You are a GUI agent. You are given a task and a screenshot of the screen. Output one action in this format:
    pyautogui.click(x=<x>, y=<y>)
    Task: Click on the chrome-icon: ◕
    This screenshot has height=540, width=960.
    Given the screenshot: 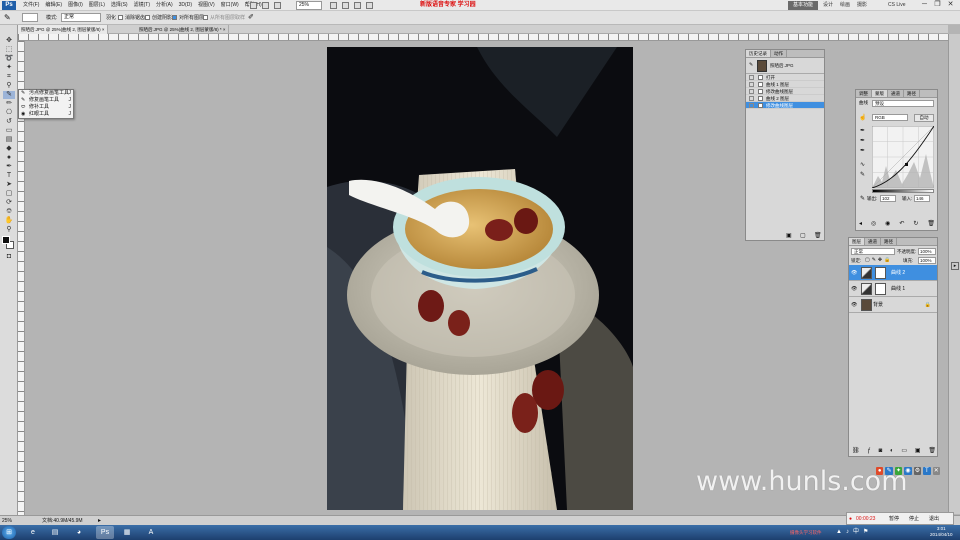 What is the action you would take?
    pyautogui.click(x=79, y=532)
    